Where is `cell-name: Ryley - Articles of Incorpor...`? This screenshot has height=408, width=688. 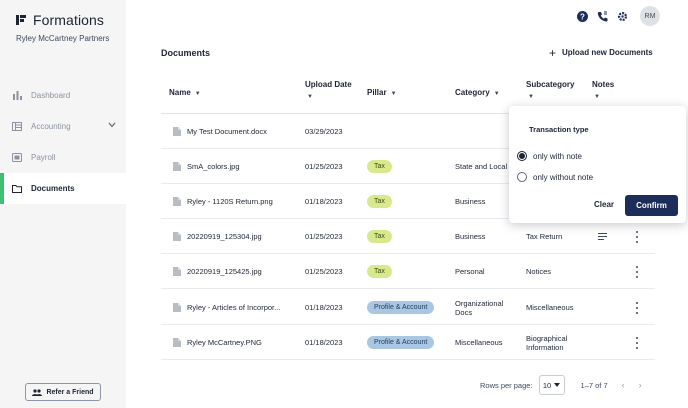 cell-name: Ryley - Articles of Incorpor... is located at coordinates (238, 307).